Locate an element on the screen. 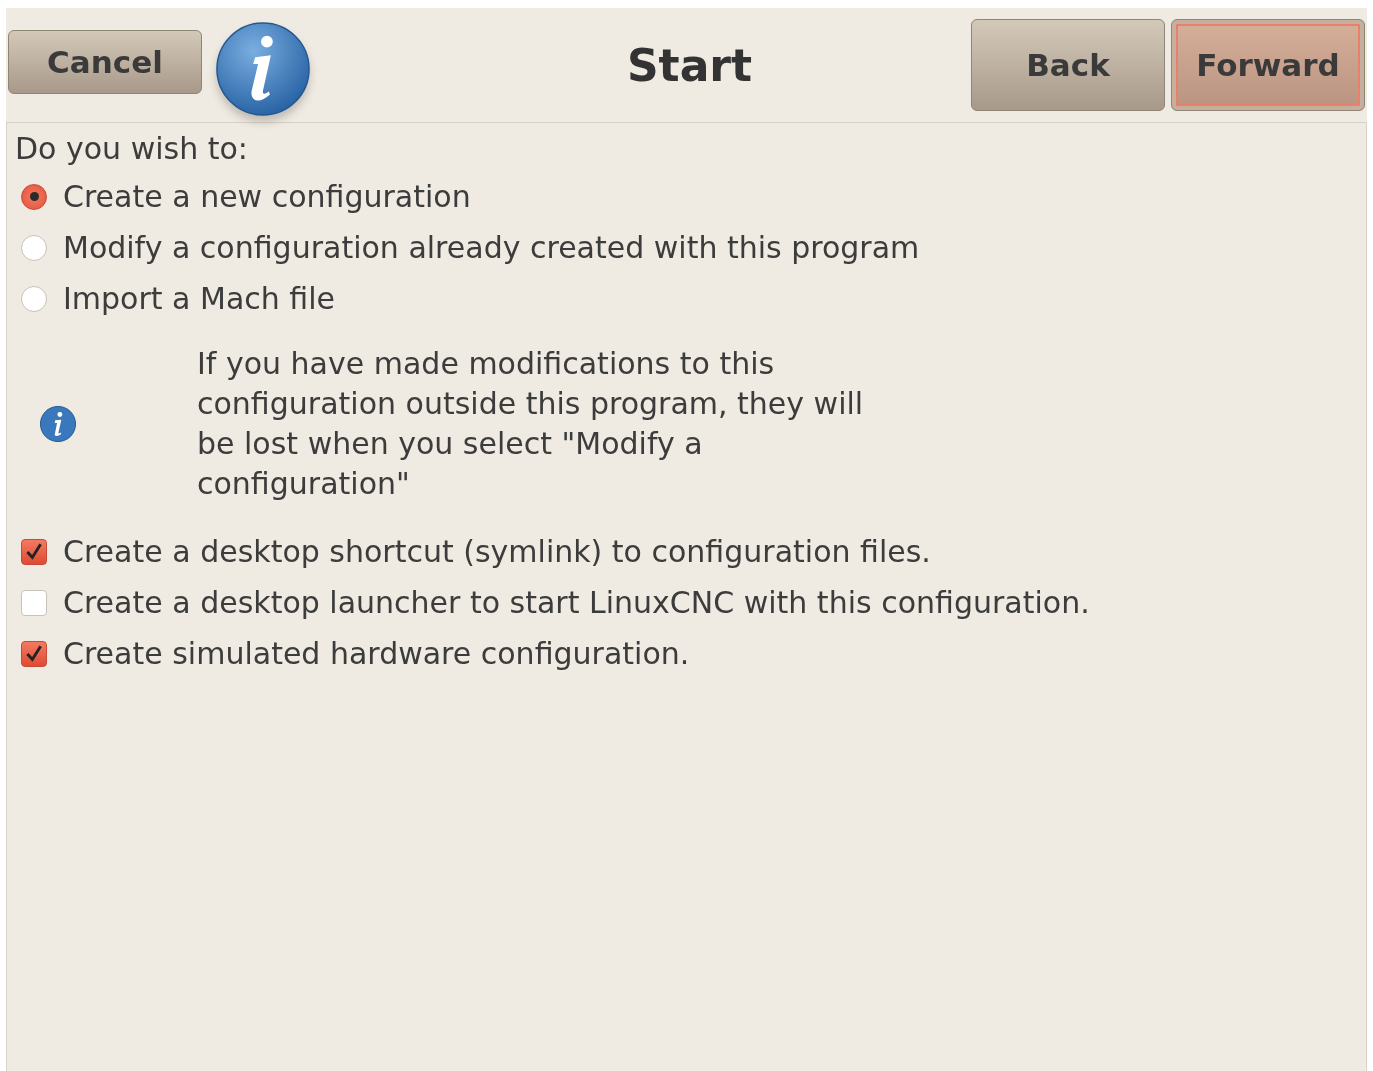  radio-label: Modify a configuration already created with this program is located at coordinates (491, 247).